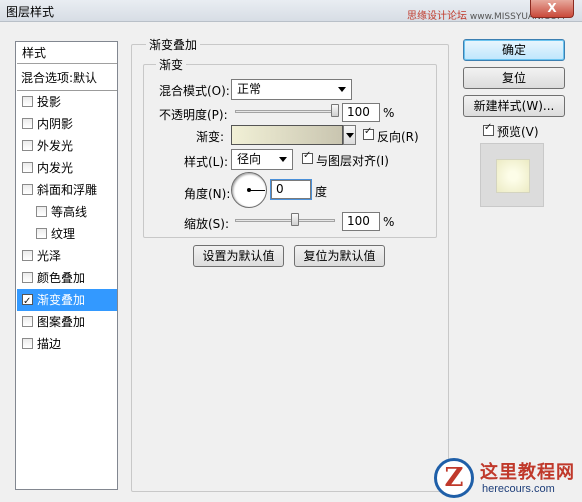 The image size is (582, 502). I want to click on style-item-texture: 纹理, so click(67, 234).